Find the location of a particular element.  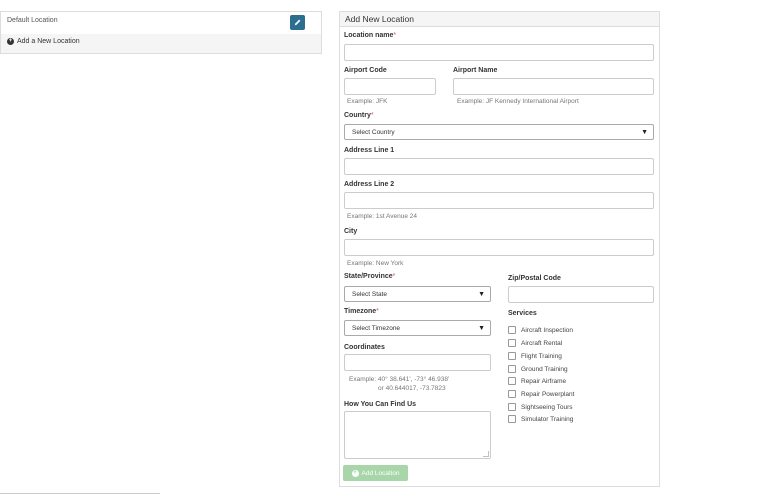

timezone-select: Select Timezone ▼ is located at coordinates (417, 328).